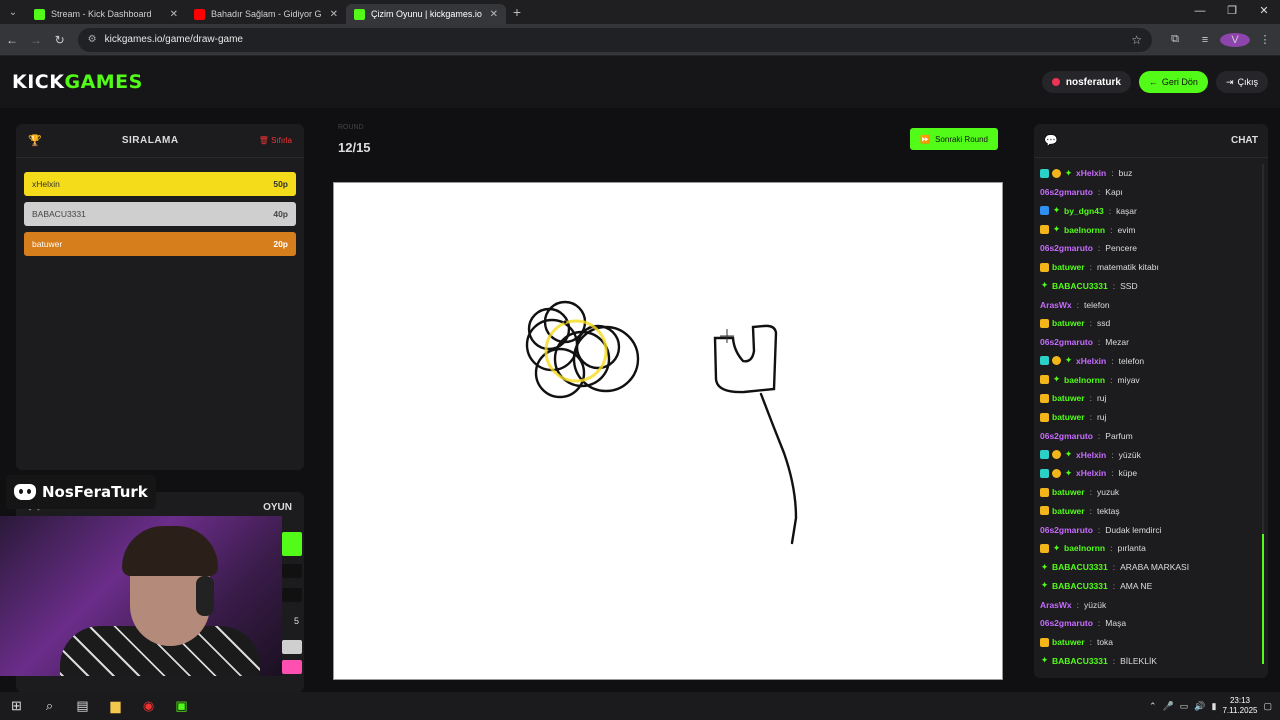  What do you see at coordinates (266, 14) in the screenshot?
I see `browser-tab: Bahadır Sağlam - Gidiyor G ✕` at bounding box center [266, 14].